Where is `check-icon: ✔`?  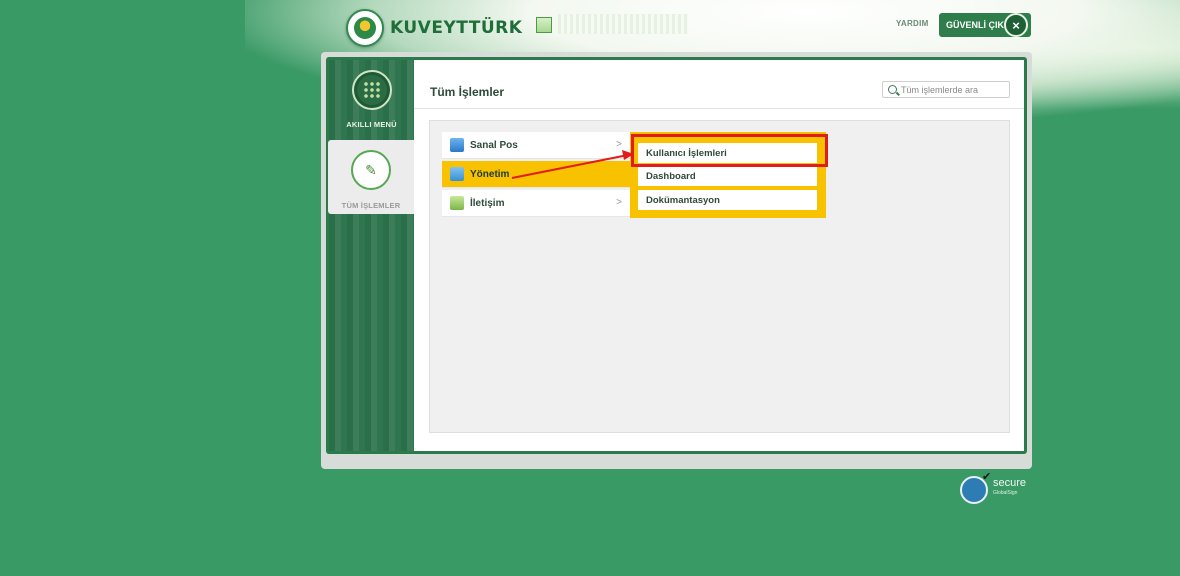 check-icon: ✔ is located at coordinates (987, 477).